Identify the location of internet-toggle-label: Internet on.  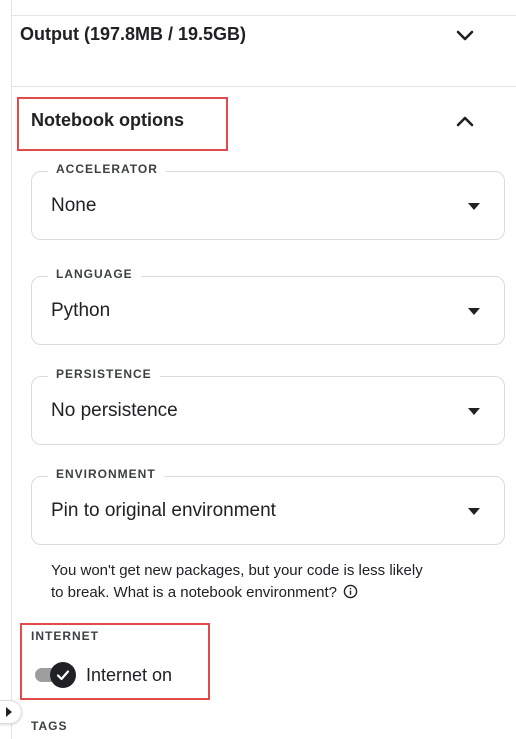
(129, 674).